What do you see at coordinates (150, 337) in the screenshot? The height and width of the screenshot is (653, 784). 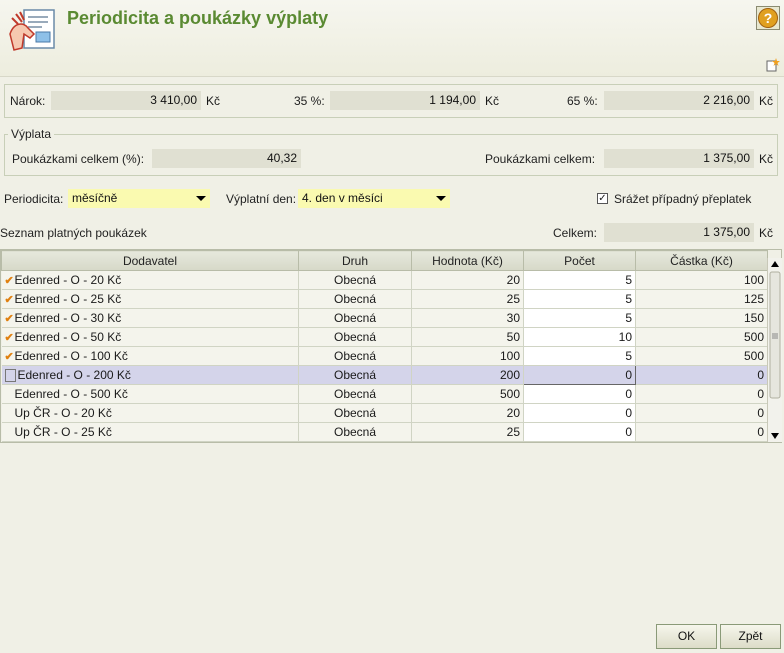 I see `cell-dodavatel: ✔Edenred - O - 50 Kč` at bounding box center [150, 337].